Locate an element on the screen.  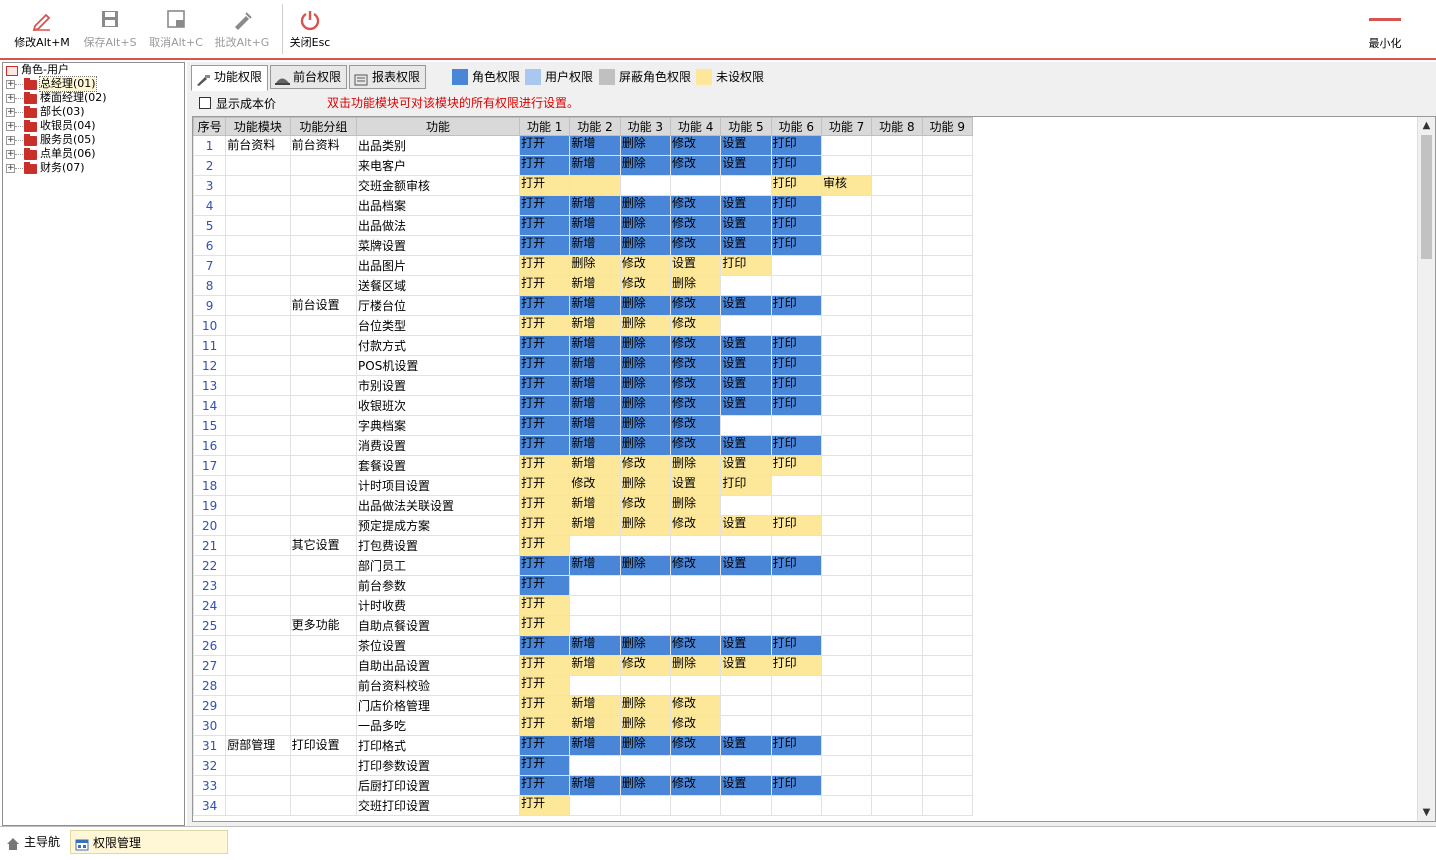
group-cell: 前台资料 is located at coordinates (323, 145).